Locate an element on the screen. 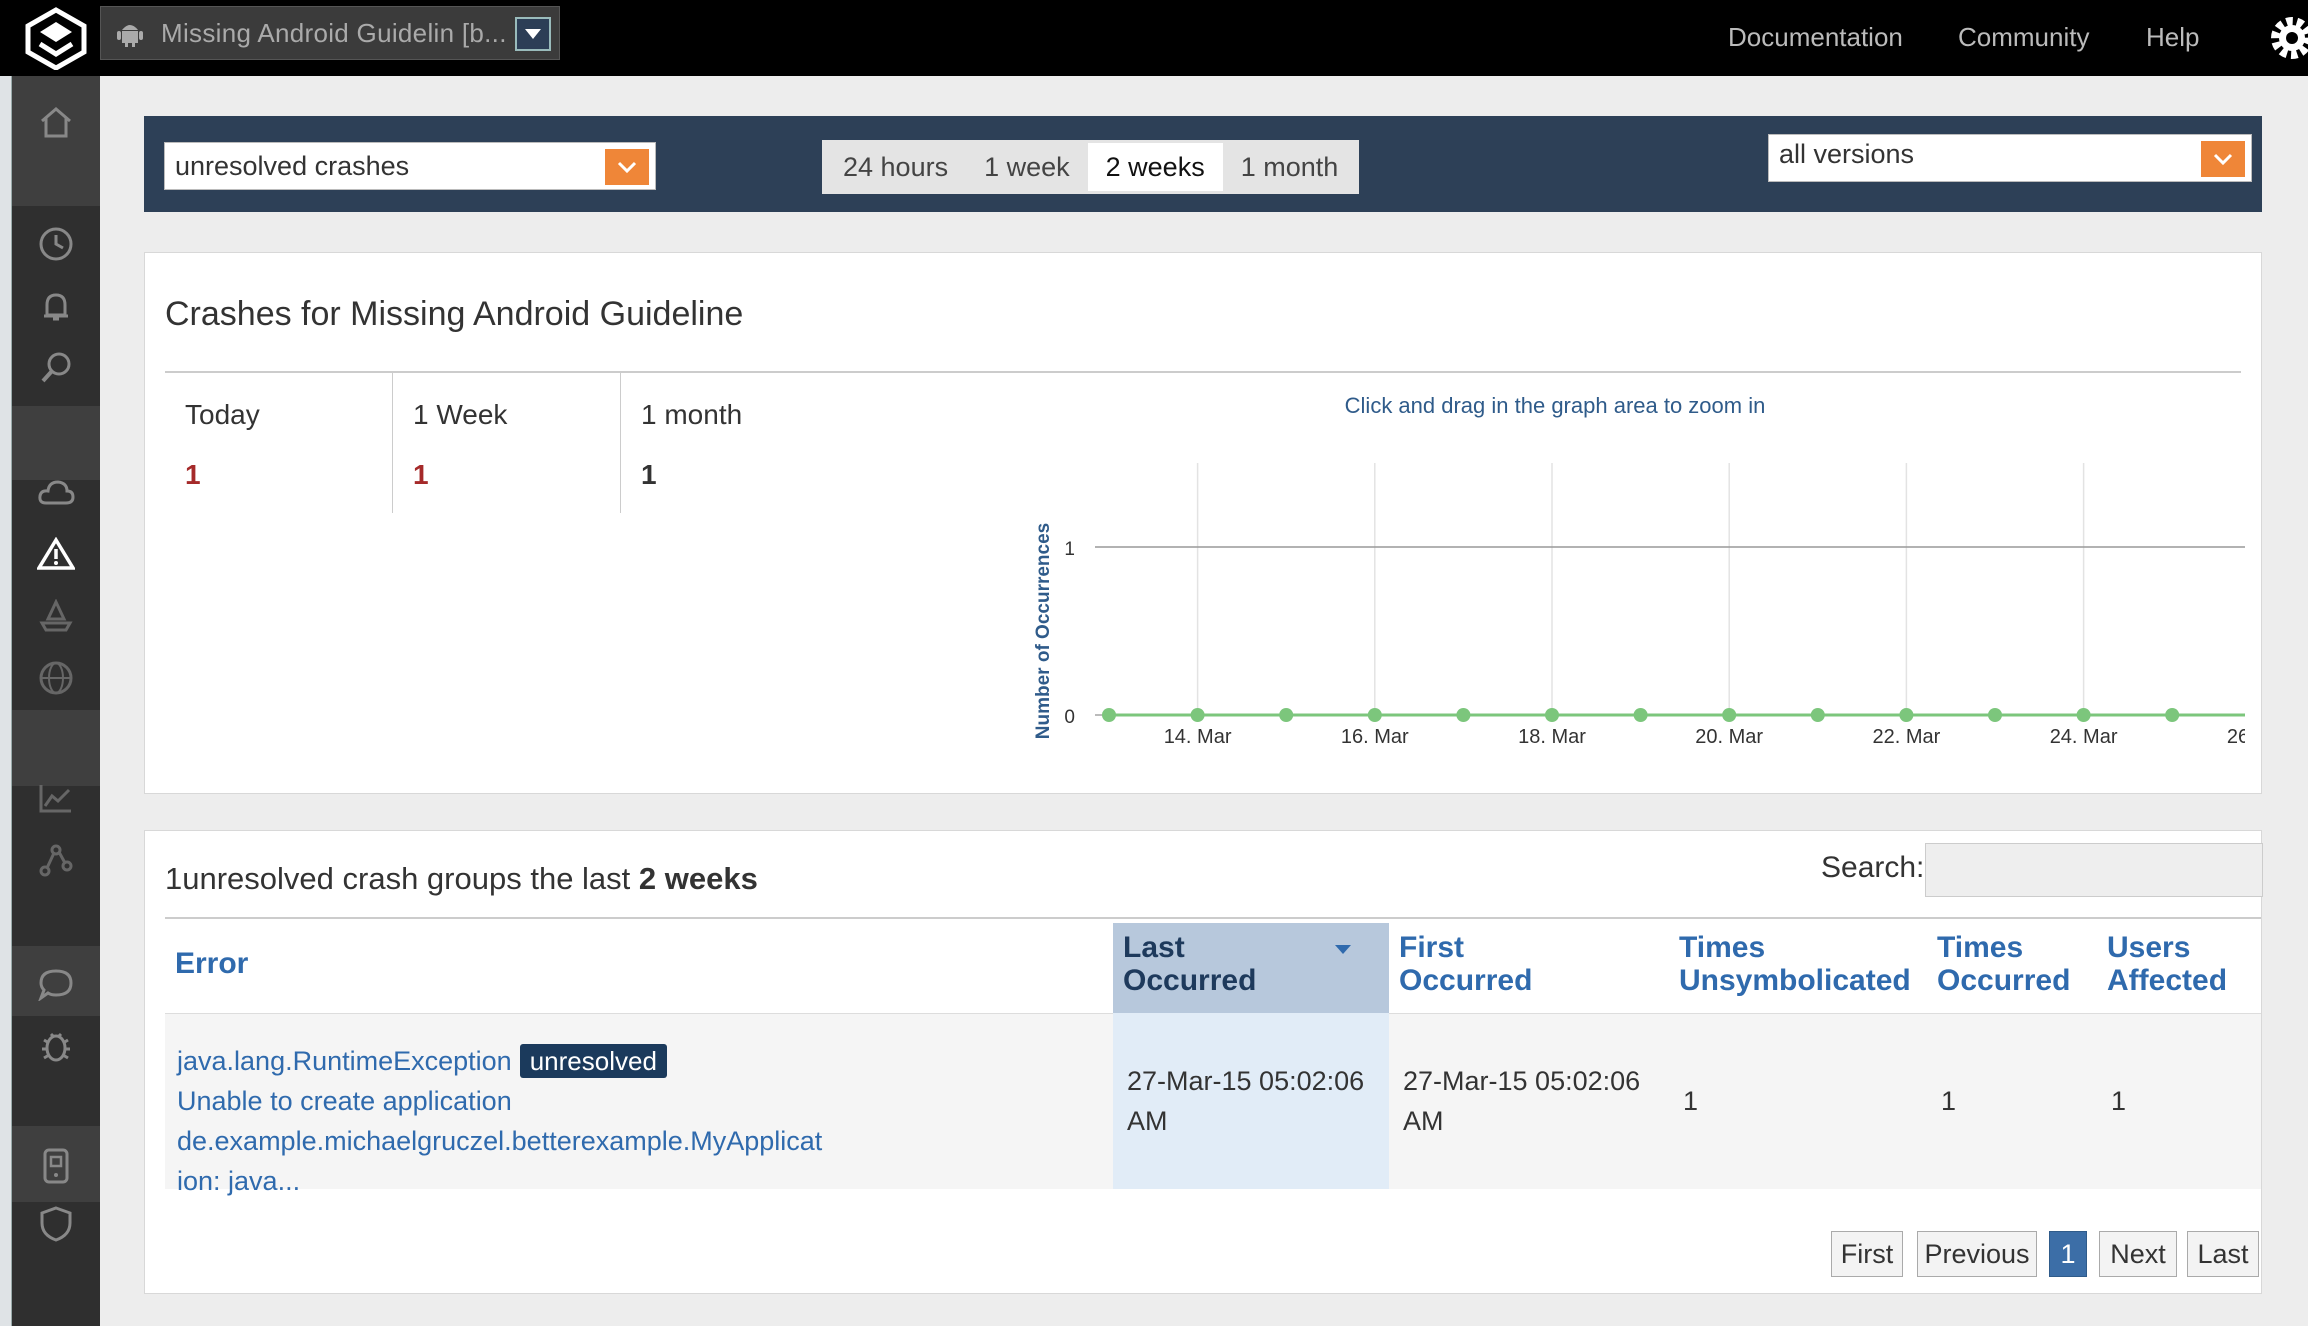  y-tick-label: 1 is located at coordinates (1069, 549).